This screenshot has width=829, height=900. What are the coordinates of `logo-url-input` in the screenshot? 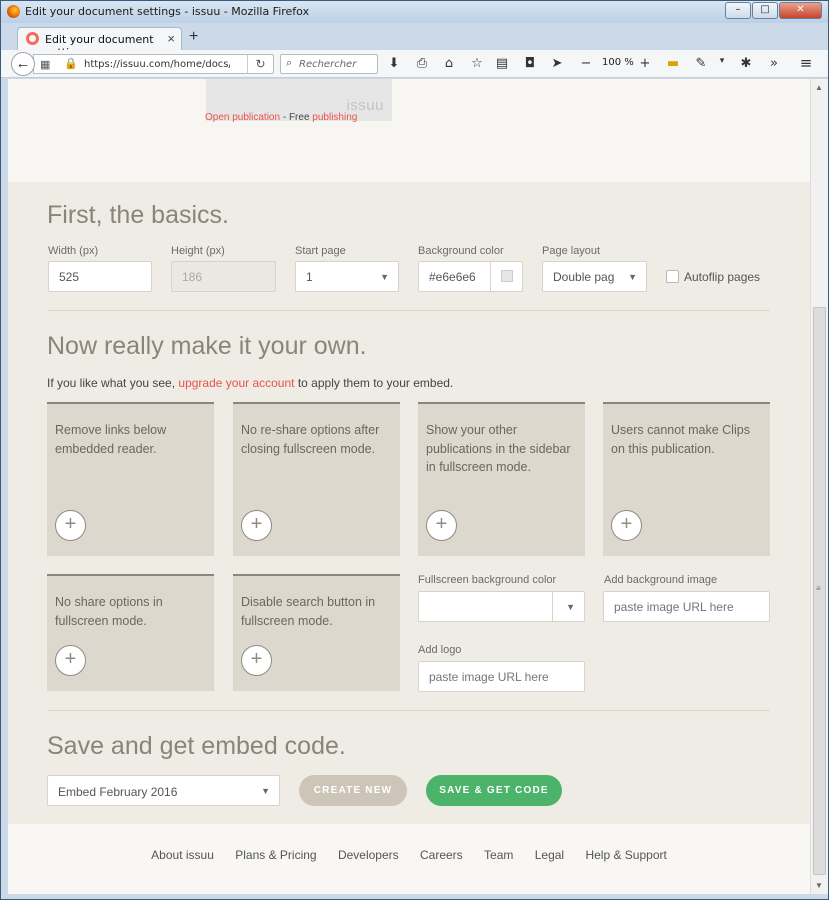 It's located at (501, 676).